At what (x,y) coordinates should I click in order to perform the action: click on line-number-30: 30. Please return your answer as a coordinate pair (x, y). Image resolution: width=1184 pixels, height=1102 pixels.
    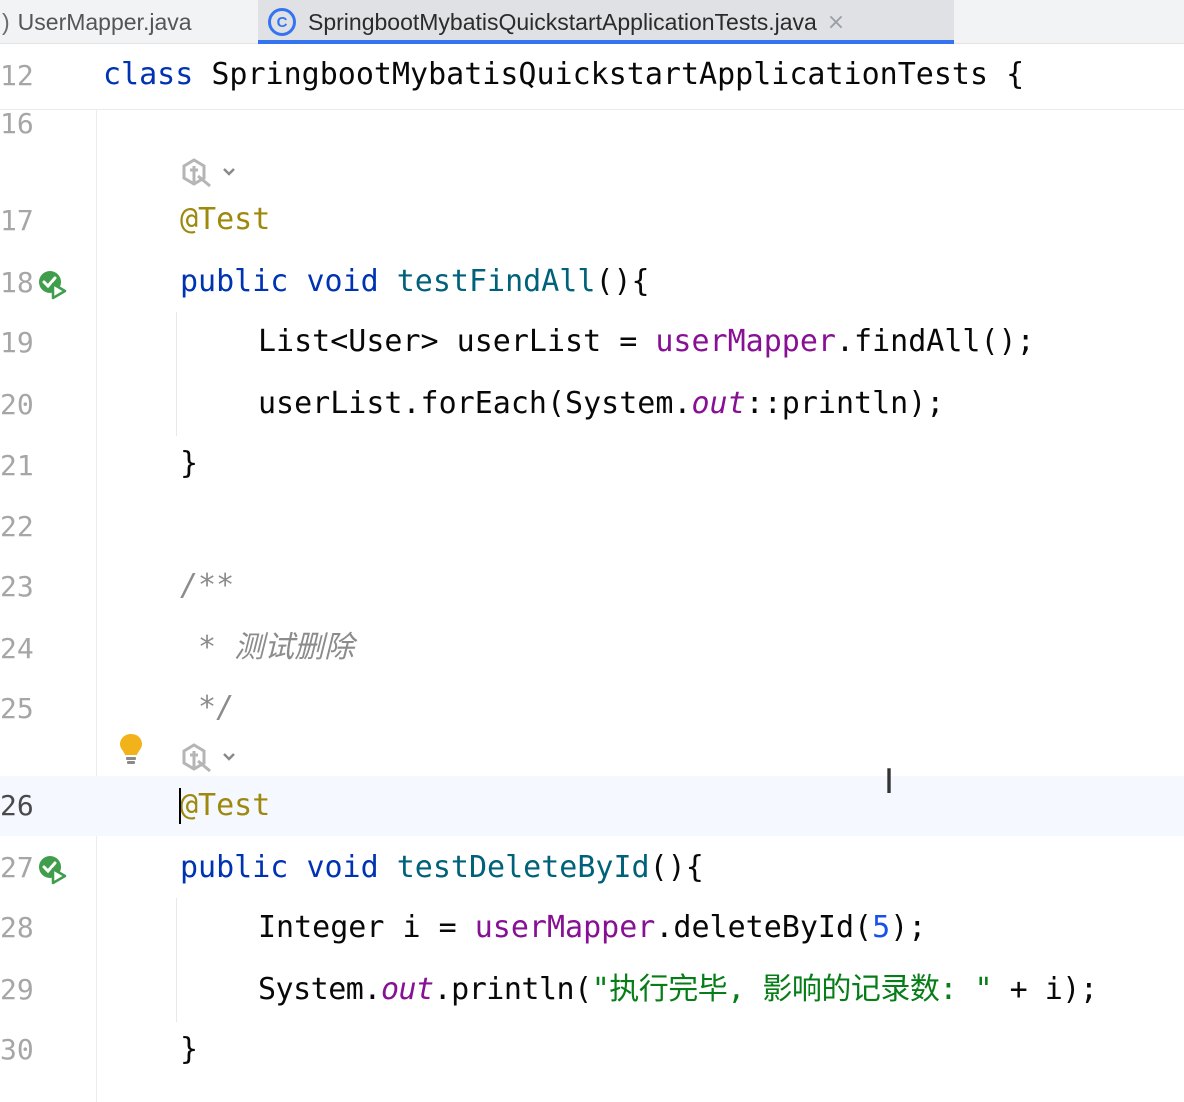
    Looking at the image, I should click on (17, 1049).